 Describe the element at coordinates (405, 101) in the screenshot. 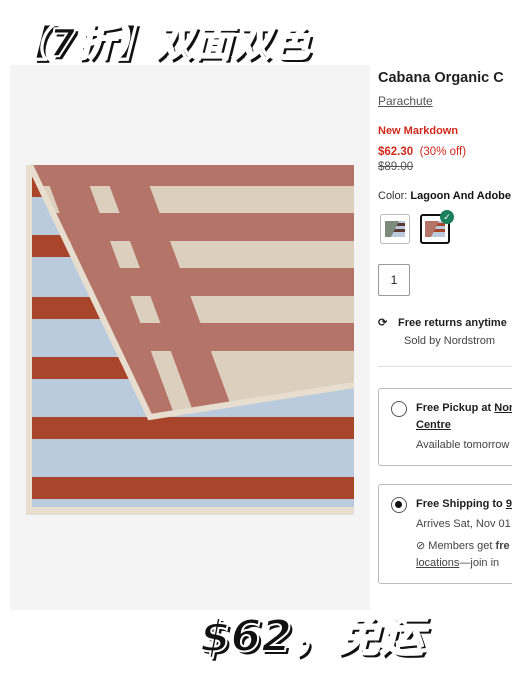

I see `brand-link: Parachute` at that location.